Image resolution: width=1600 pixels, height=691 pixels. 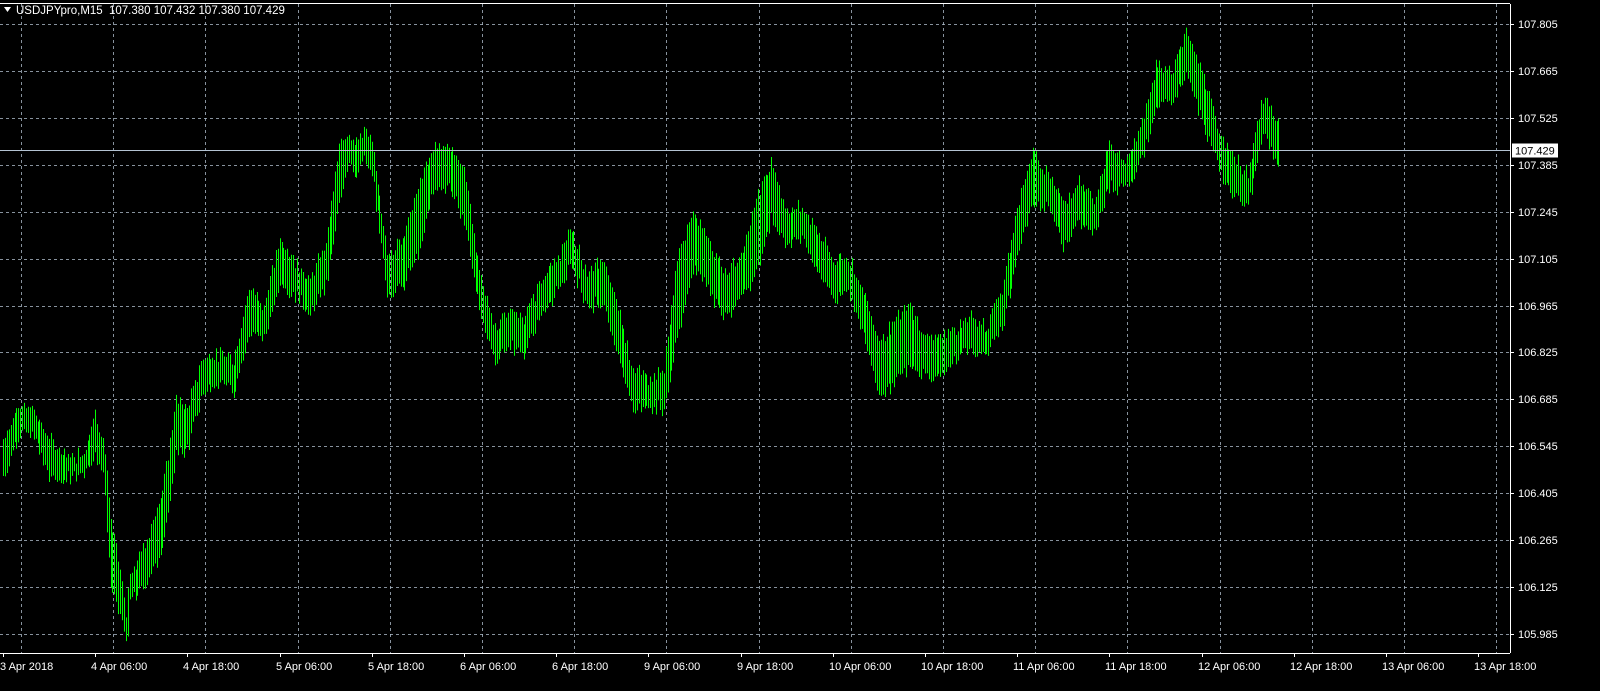 What do you see at coordinates (1538, 541) in the screenshot?
I see `y-tick-label: 106.265` at bounding box center [1538, 541].